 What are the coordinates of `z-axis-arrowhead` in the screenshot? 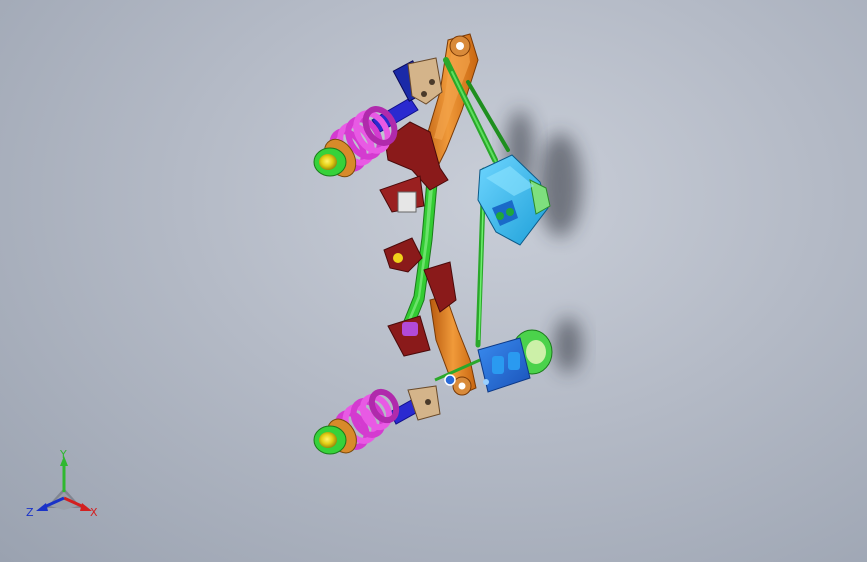 It's located at (42, 507).